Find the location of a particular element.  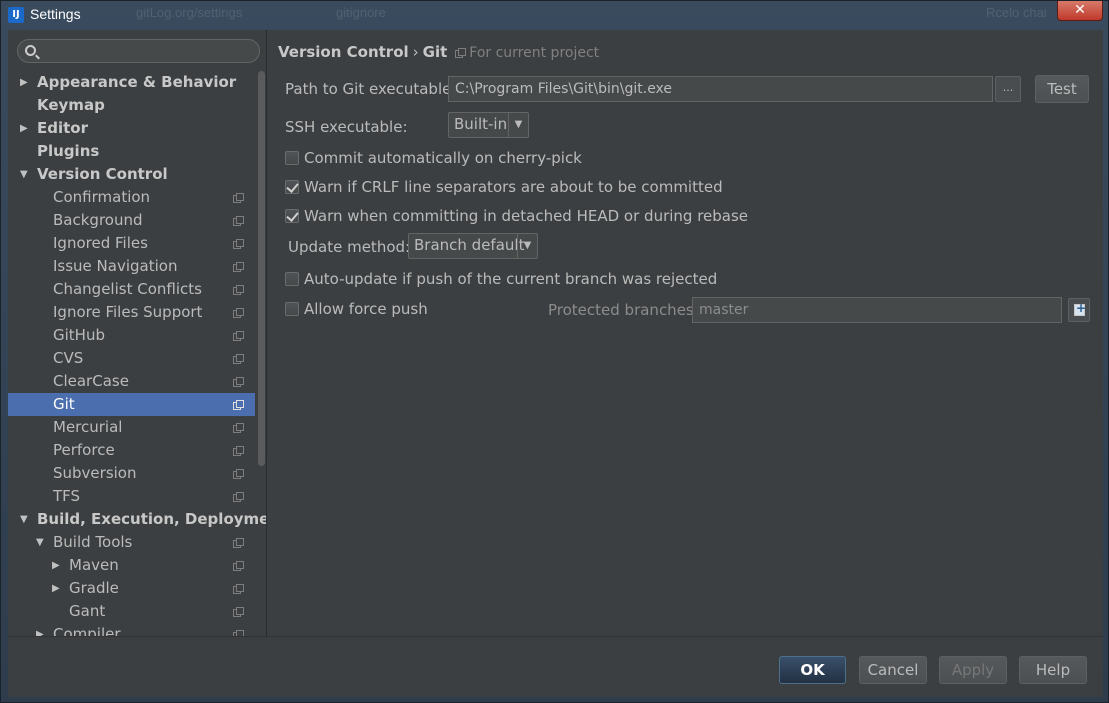

sidebar-item: ▼ Build, Execution, Deployment is located at coordinates (137, 519).